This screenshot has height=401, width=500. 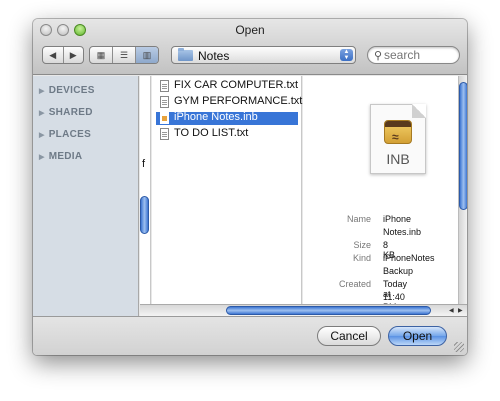 What do you see at coordinates (349, 336) in the screenshot?
I see `cancel-button: Cancel` at bounding box center [349, 336].